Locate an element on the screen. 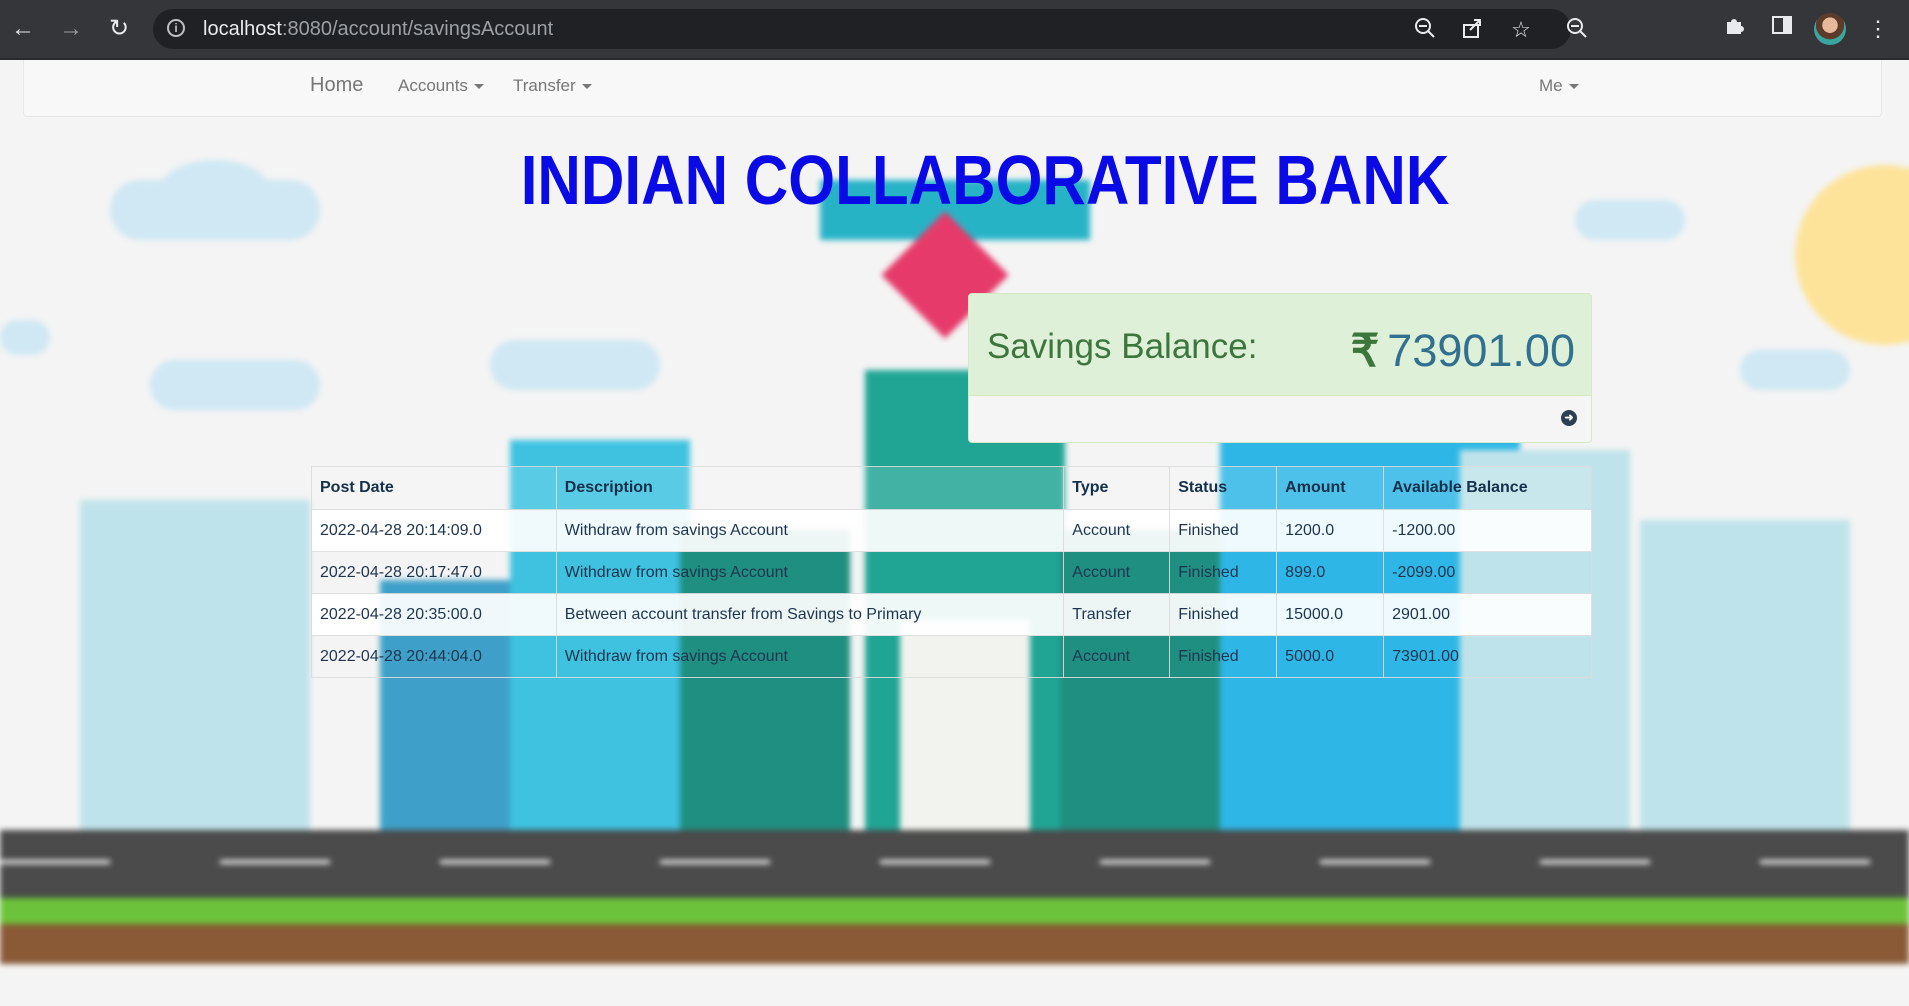  nav-accounts-label: Accounts is located at coordinates (433, 85).